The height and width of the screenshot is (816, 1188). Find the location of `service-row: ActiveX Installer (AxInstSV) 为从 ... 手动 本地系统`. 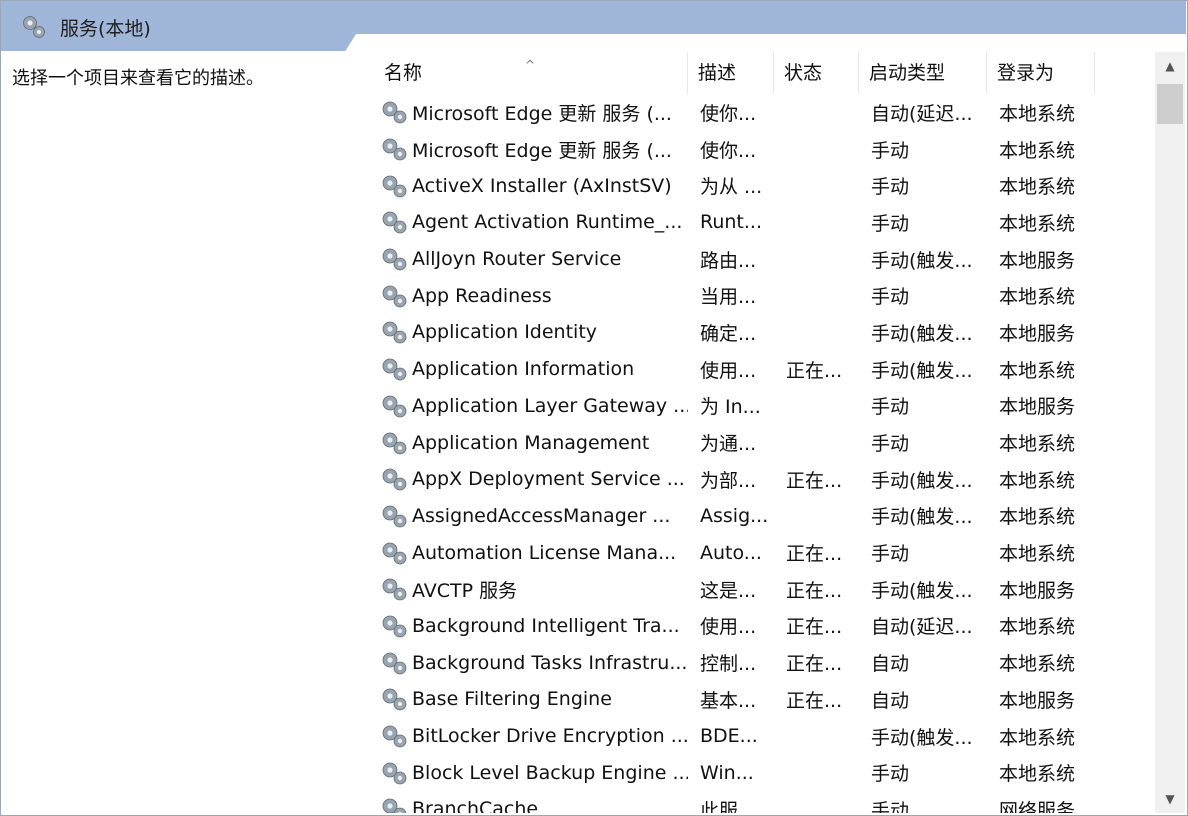

service-row: ActiveX Installer (AxInstSV) 为从 ... 手动 本地系统 is located at coordinates (764, 185).